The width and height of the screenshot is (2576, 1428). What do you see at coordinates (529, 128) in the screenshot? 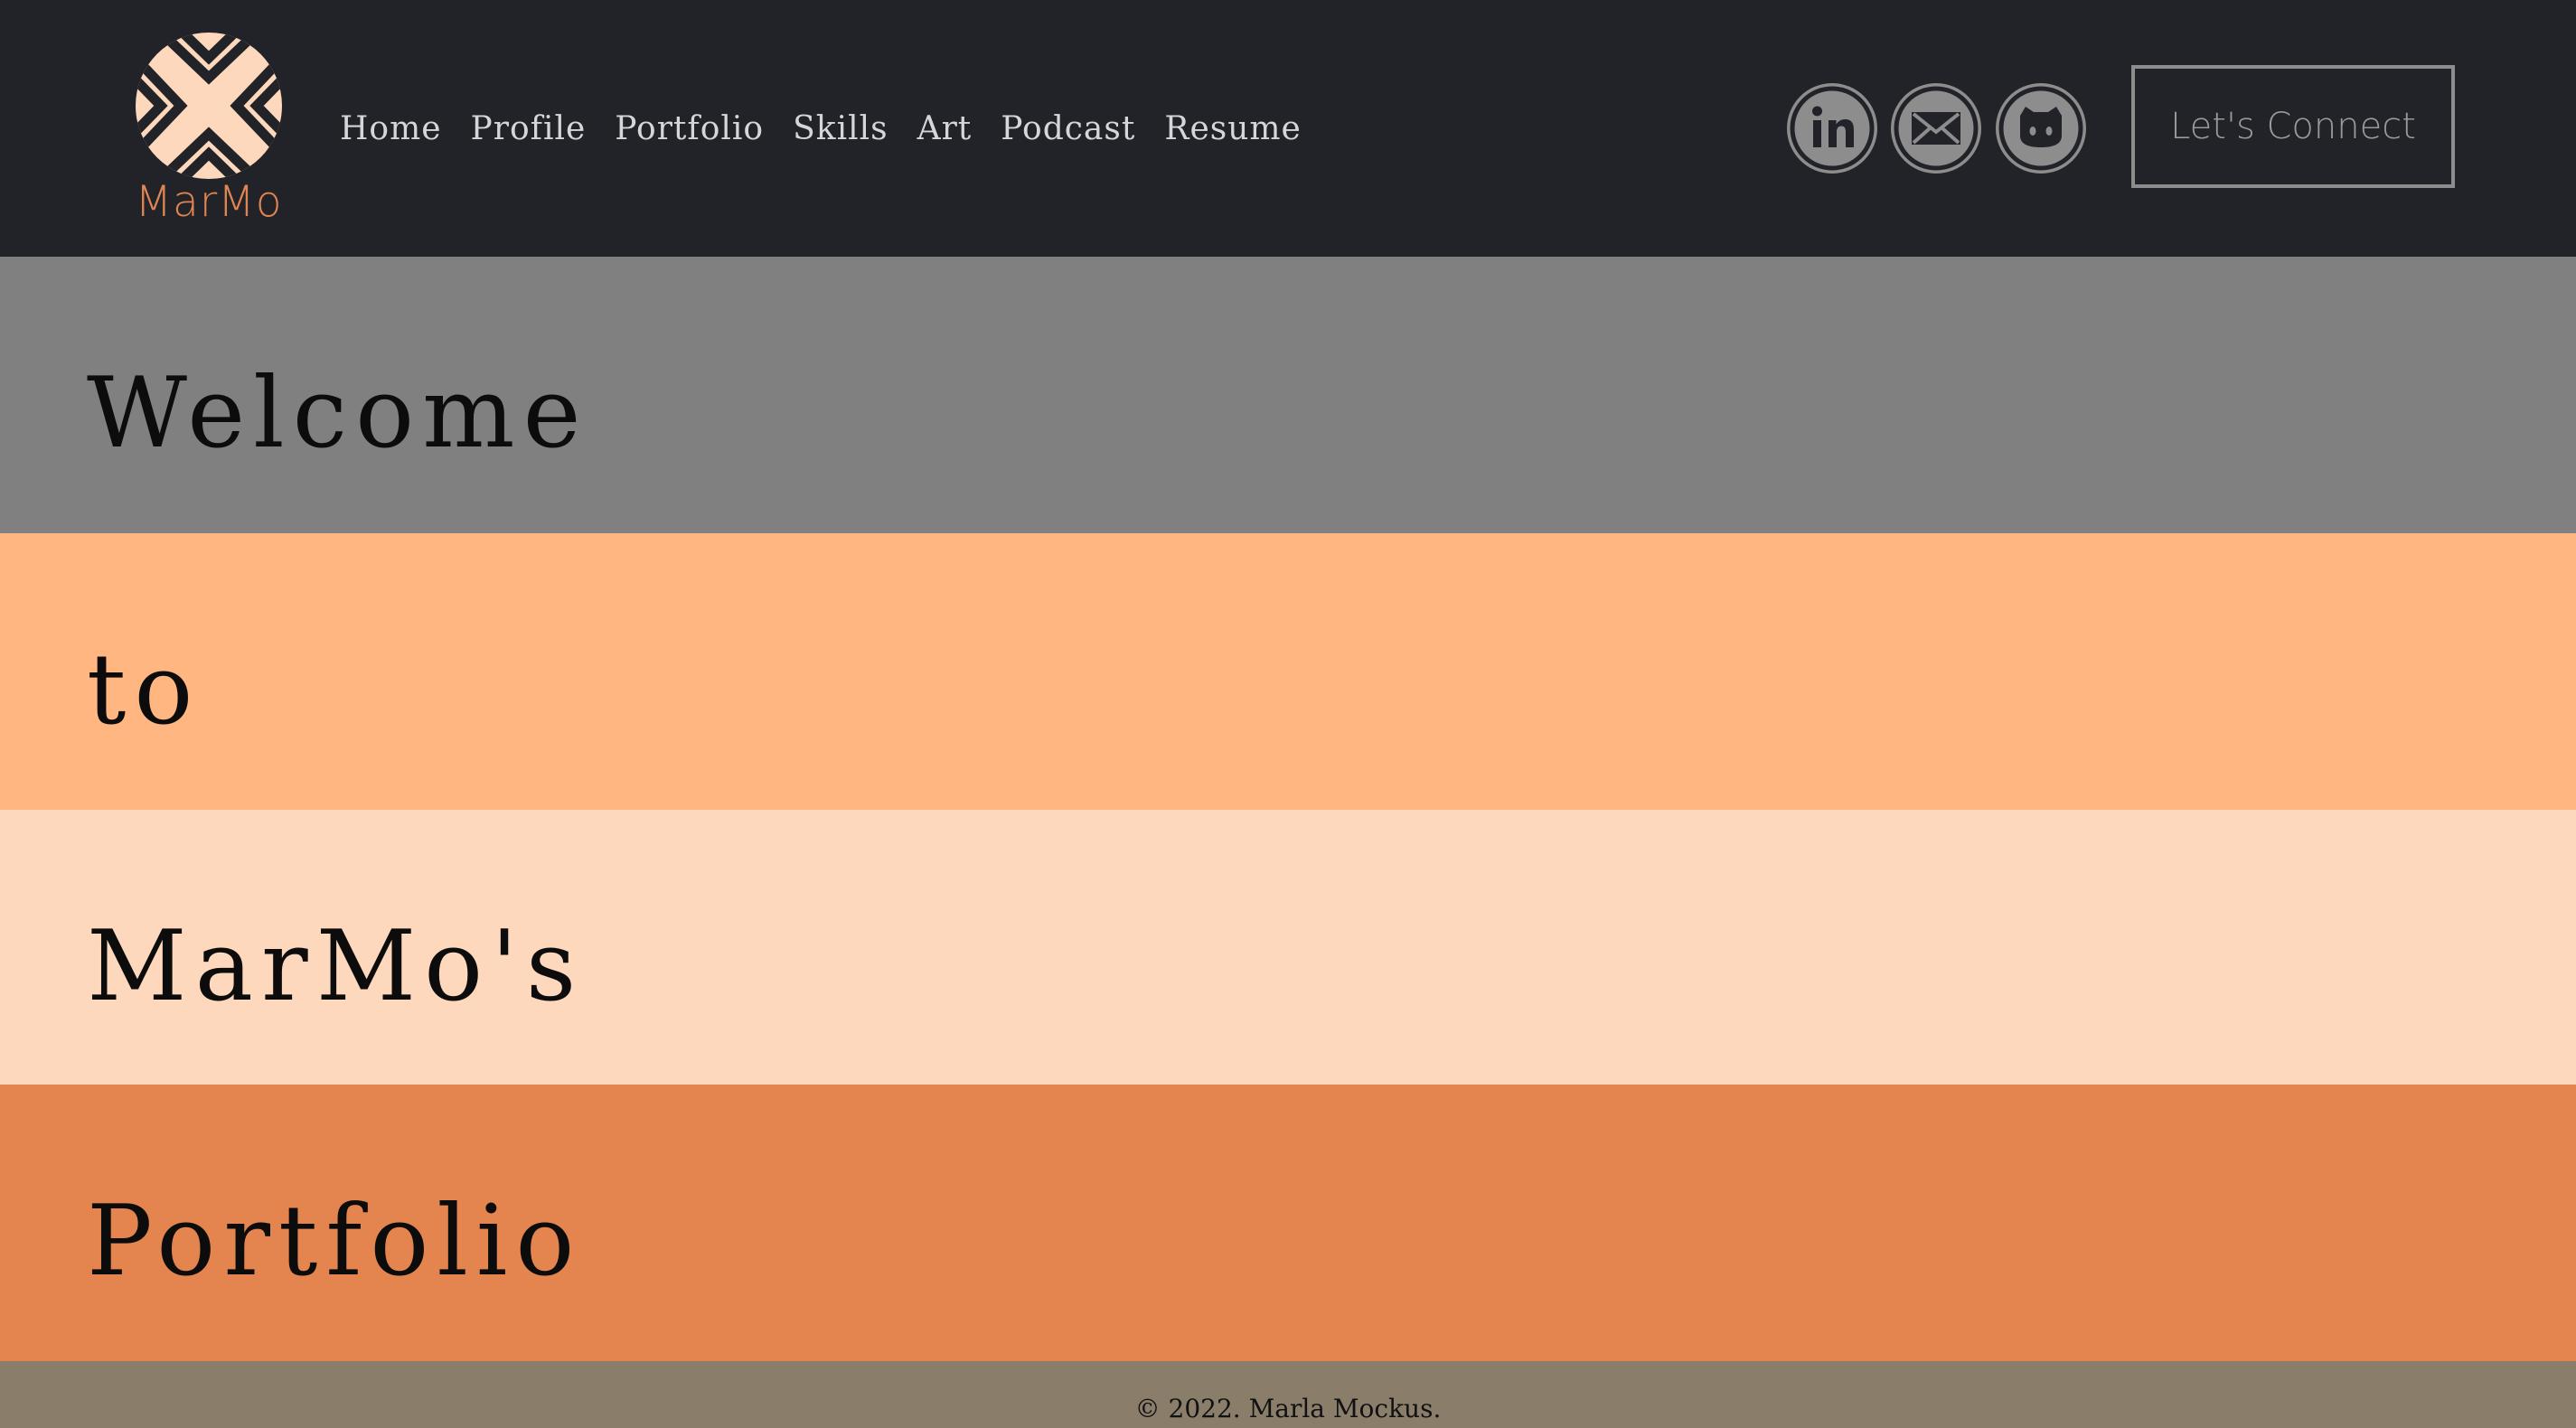
I see `nav-profile: Profile` at bounding box center [529, 128].